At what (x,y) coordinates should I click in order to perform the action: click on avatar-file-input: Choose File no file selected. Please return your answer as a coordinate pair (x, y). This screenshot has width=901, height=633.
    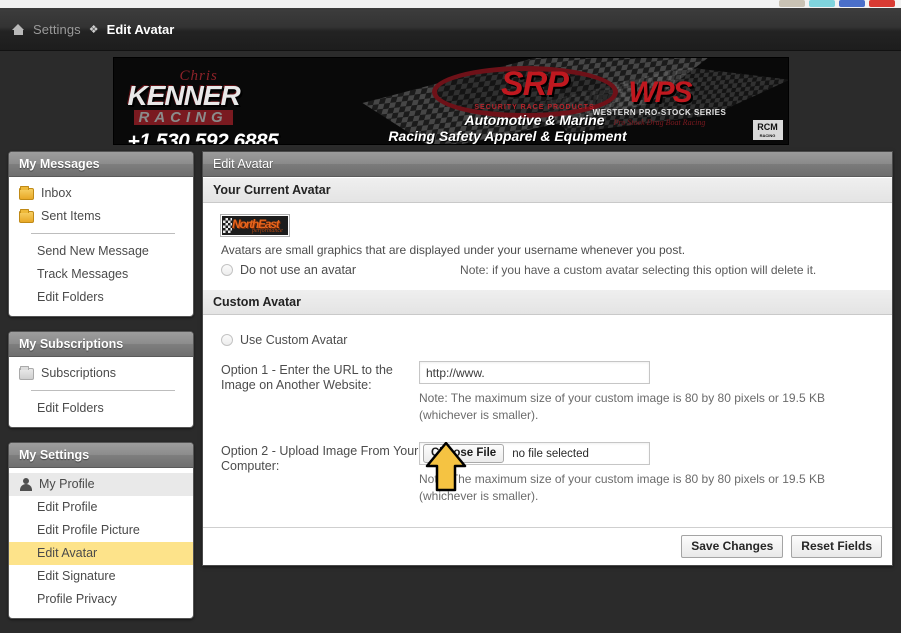
    Looking at the image, I should click on (534, 453).